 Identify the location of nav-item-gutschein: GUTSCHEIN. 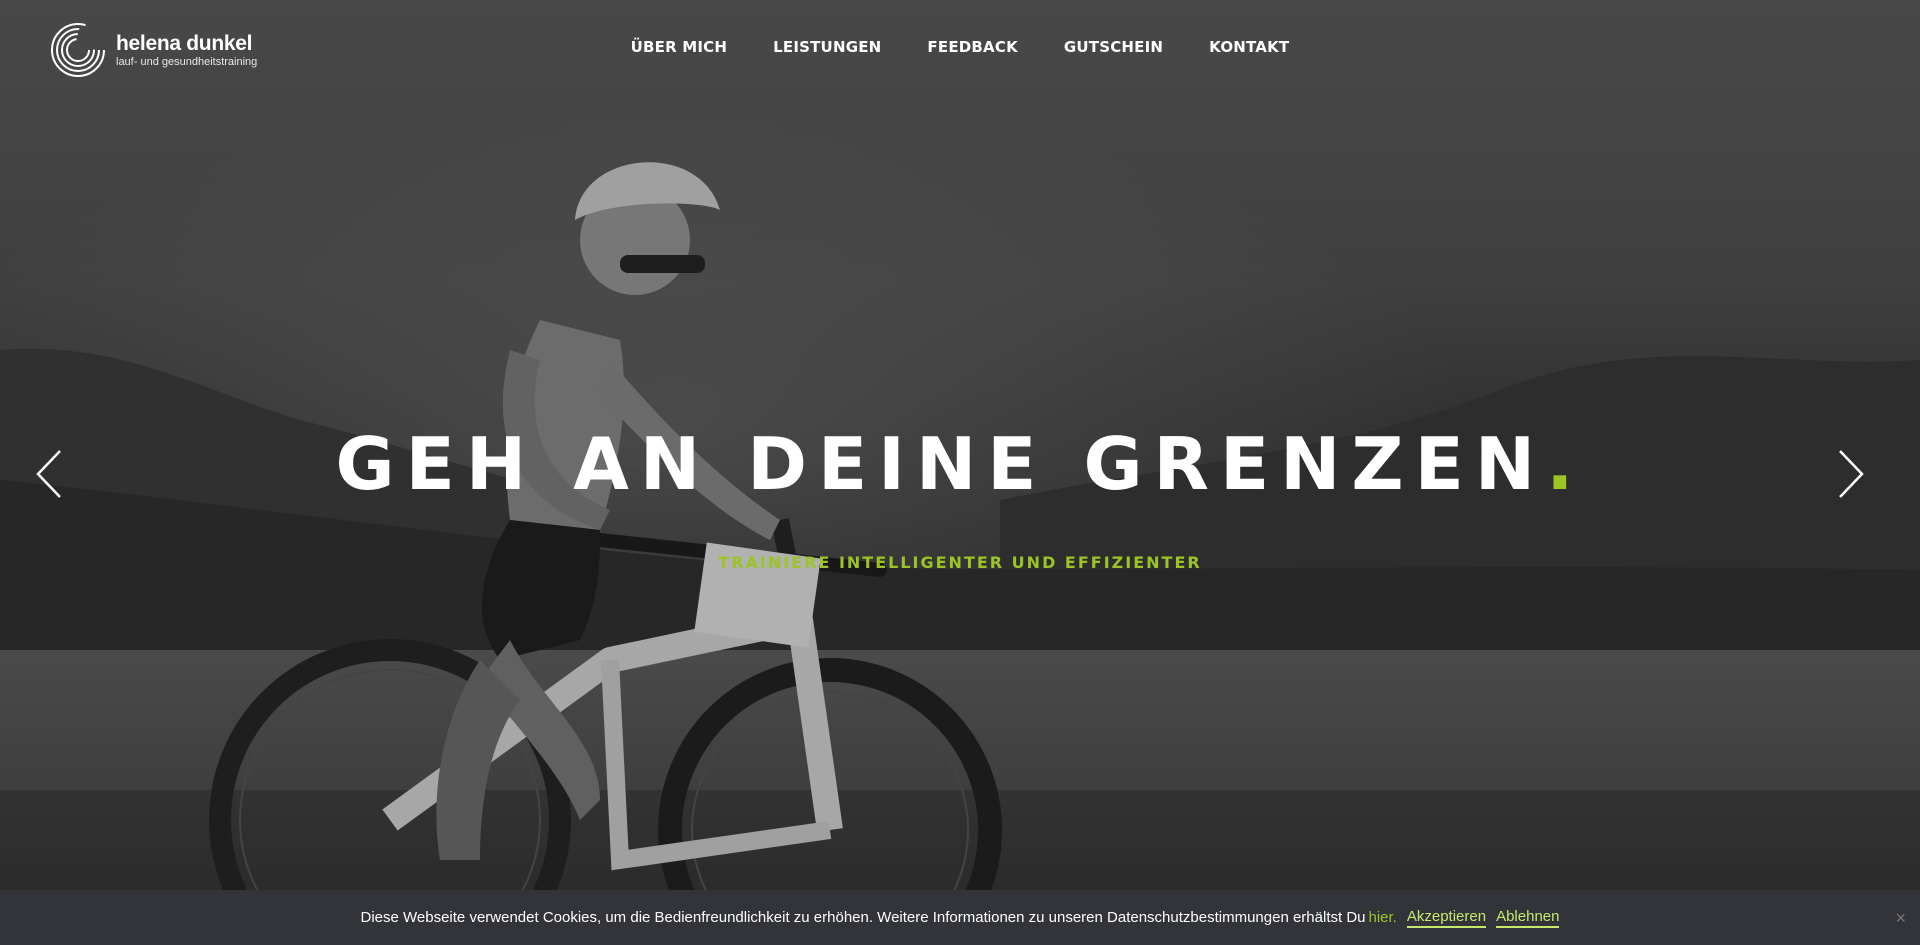
(1113, 47).